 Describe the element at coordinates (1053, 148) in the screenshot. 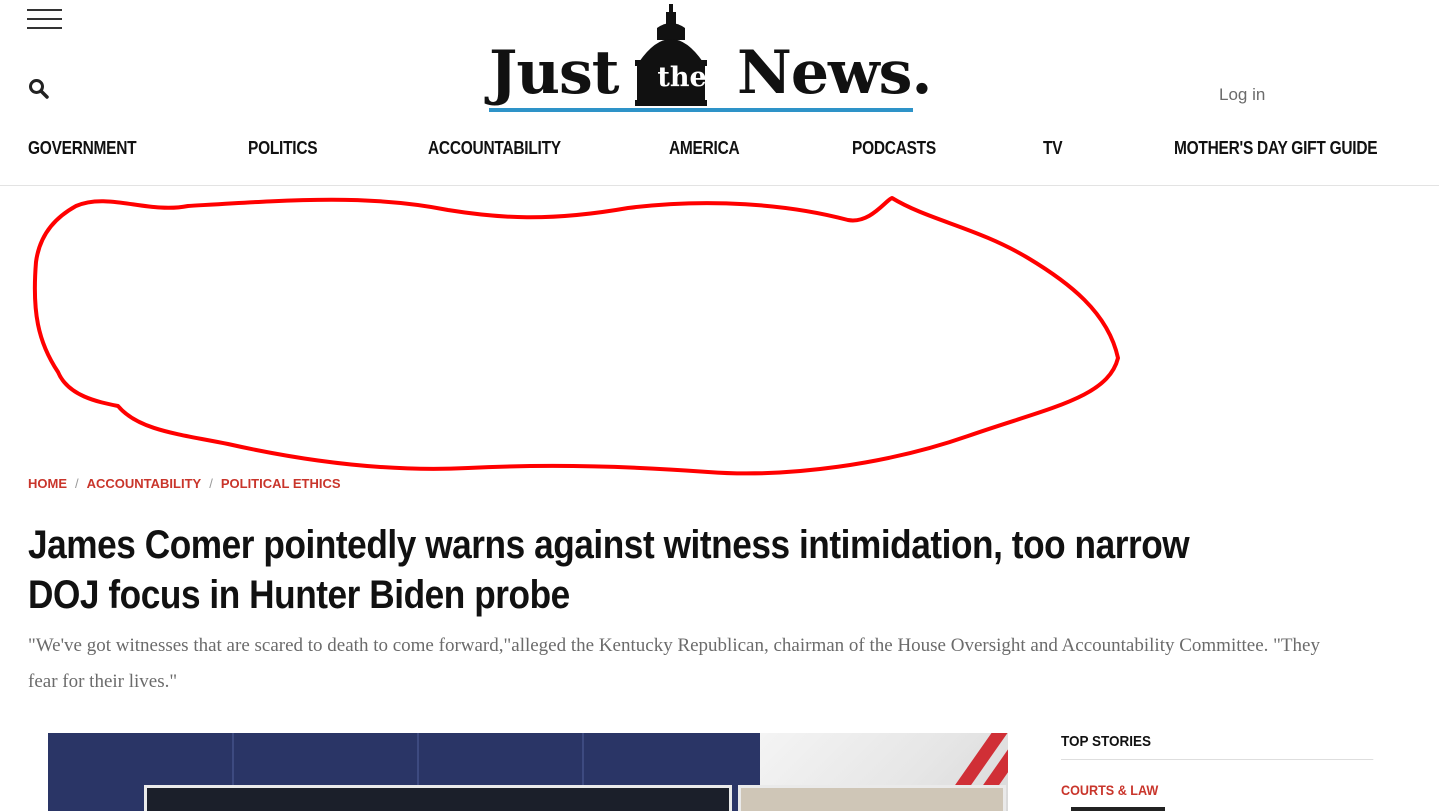

I see `nav-item-tv: TV` at that location.